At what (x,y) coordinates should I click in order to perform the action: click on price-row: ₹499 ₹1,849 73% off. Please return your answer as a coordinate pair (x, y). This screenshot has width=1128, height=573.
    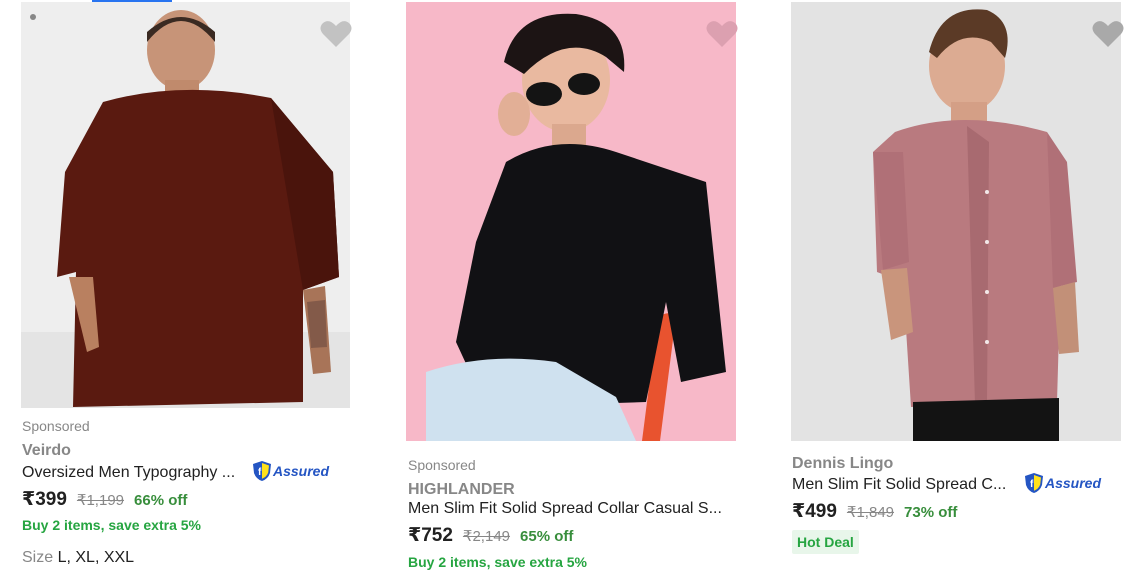
    Looking at the image, I should click on (874, 511).